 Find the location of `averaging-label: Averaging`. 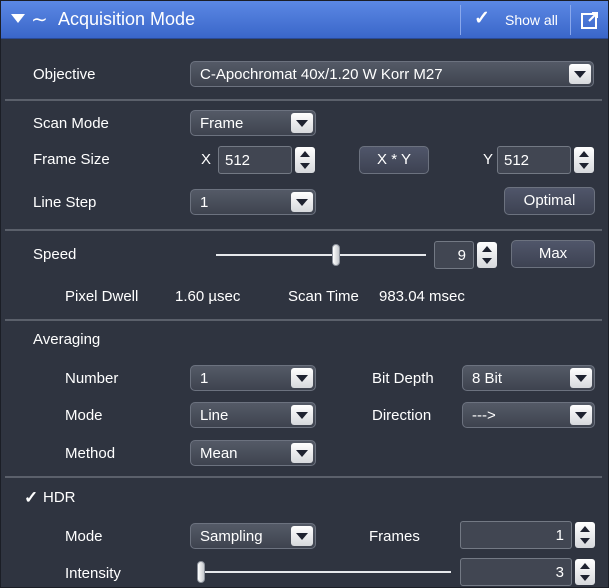

averaging-label: Averaging is located at coordinates (67, 339).